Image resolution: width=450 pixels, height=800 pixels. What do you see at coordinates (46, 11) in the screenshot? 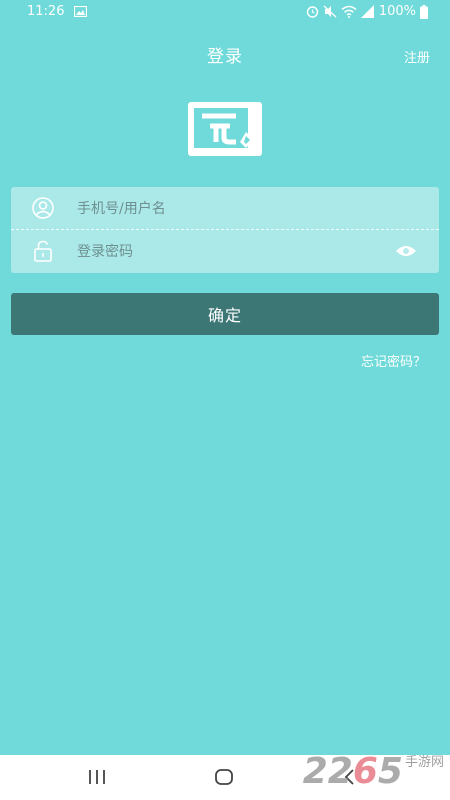
I see `status-time: 11:26` at bounding box center [46, 11].